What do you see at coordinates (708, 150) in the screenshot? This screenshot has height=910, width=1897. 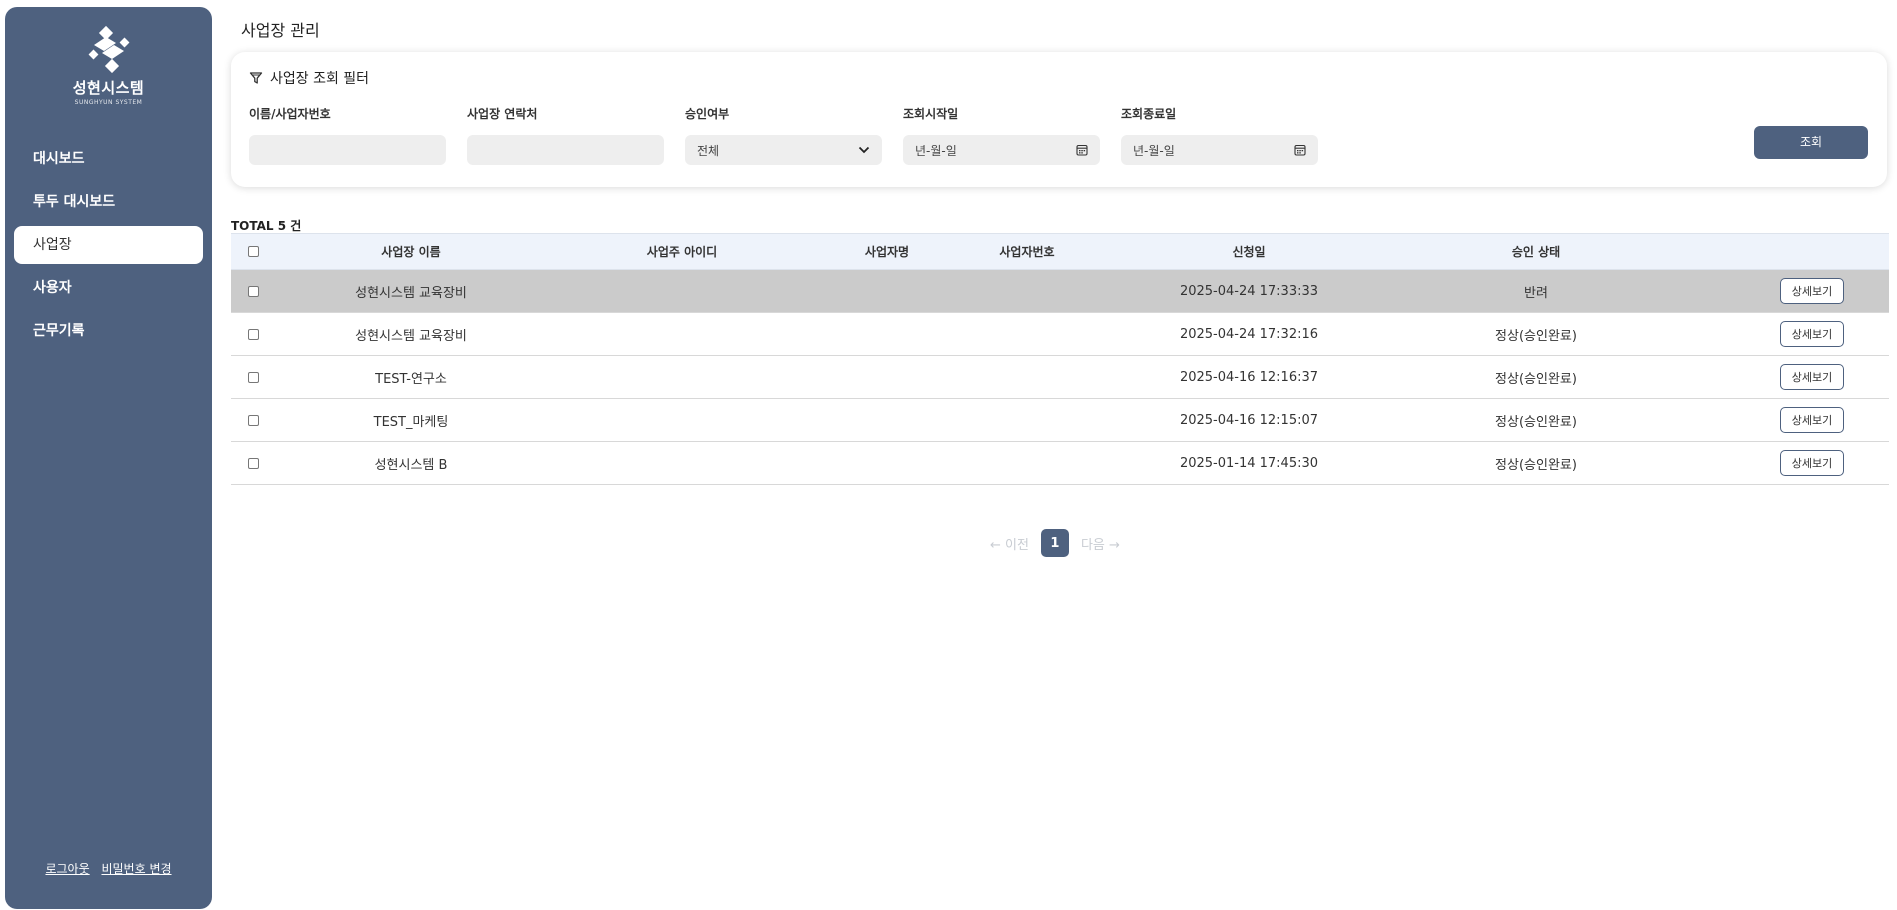 I see `approval-select-value: 전체` at bounding box center [708, 150].